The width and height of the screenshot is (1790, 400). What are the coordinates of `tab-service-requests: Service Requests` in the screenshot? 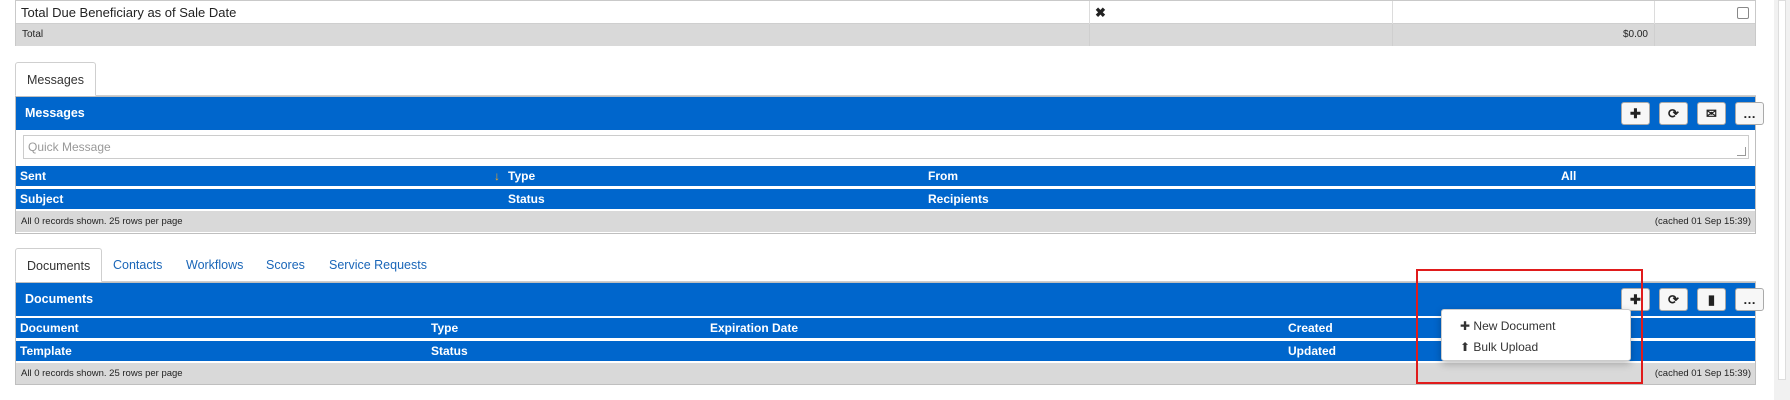 It's located at (378, 265).